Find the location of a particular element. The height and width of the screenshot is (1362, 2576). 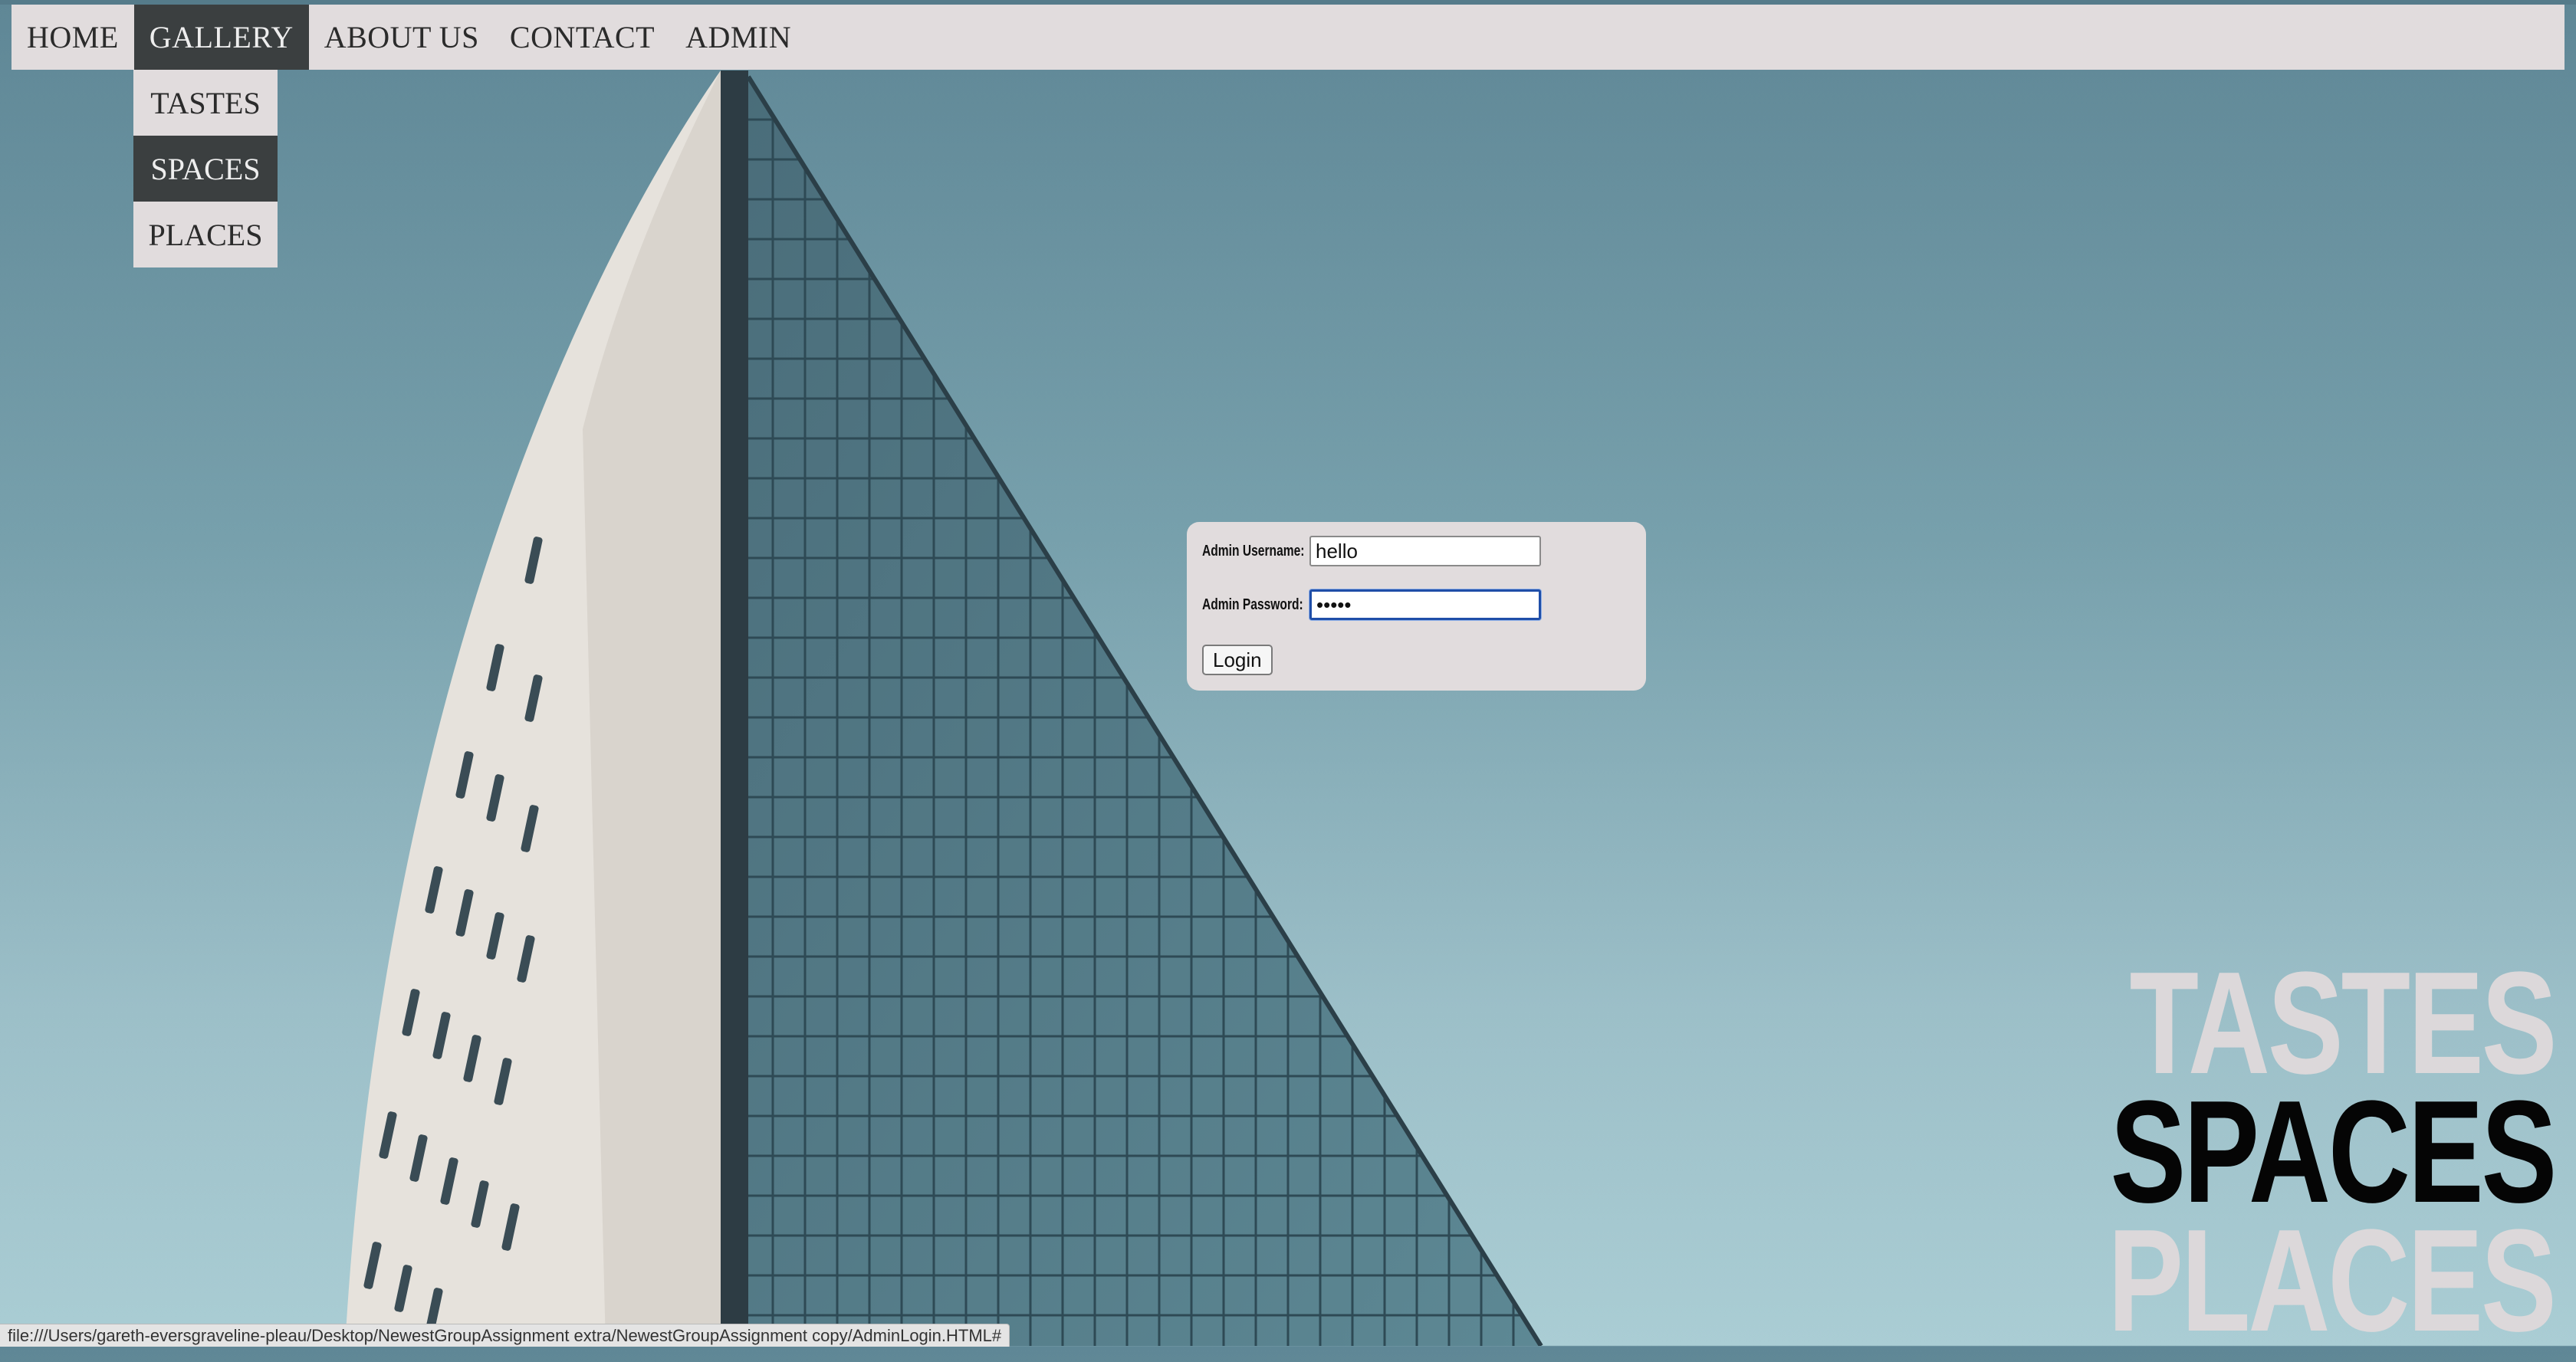

username-row: Admin Username: is located at coordinates (1372, 551).